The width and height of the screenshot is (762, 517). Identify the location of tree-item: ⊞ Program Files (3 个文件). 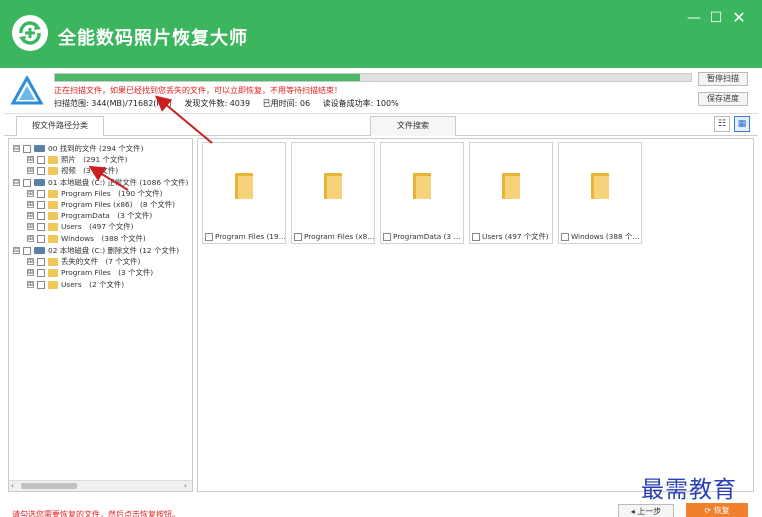
(90, 272).